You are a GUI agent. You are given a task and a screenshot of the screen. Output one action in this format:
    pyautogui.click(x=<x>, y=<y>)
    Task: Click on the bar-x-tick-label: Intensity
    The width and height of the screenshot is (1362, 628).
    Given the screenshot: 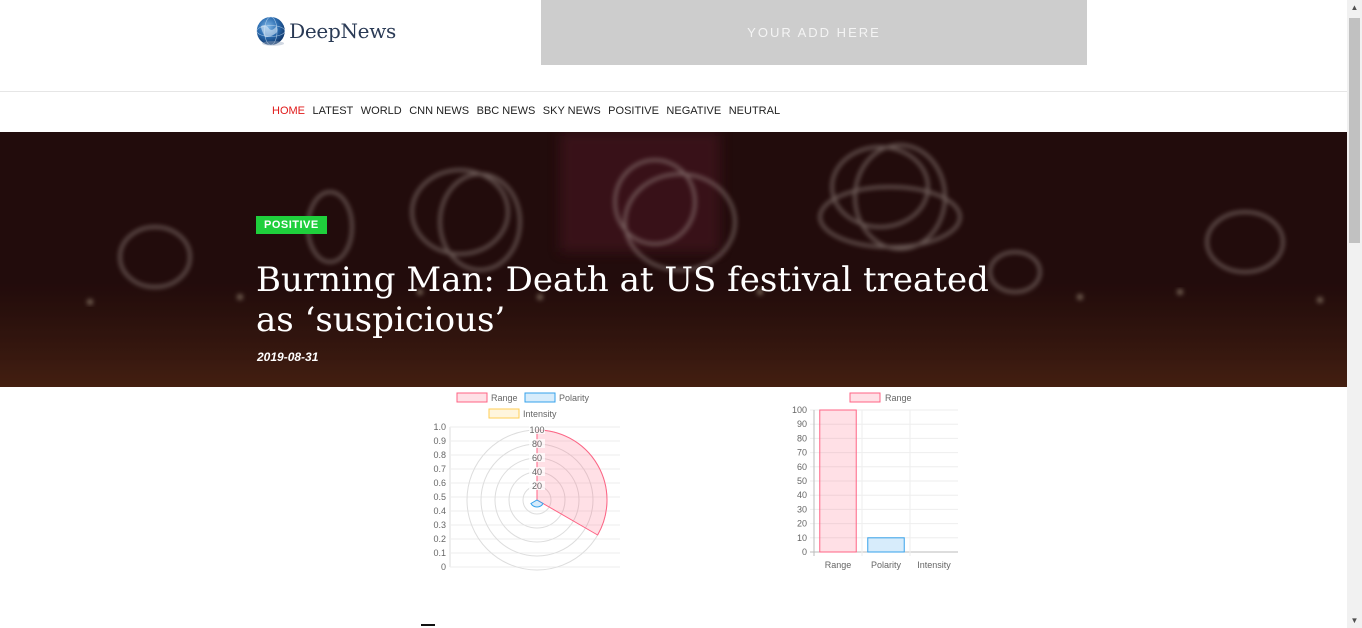 What is the action you would take?
    pyautogui.click(x=934, y=565)
    